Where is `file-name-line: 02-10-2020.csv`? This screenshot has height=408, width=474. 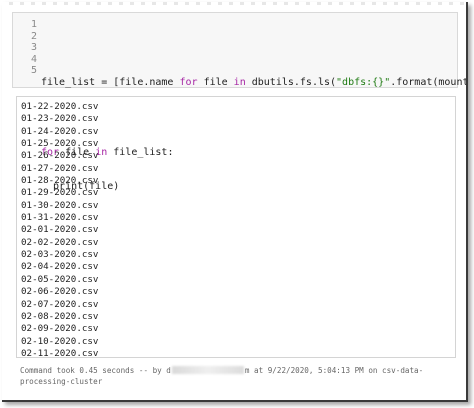
file-name-line: 02-10-2020.csv is located at coordinates (60, 341).